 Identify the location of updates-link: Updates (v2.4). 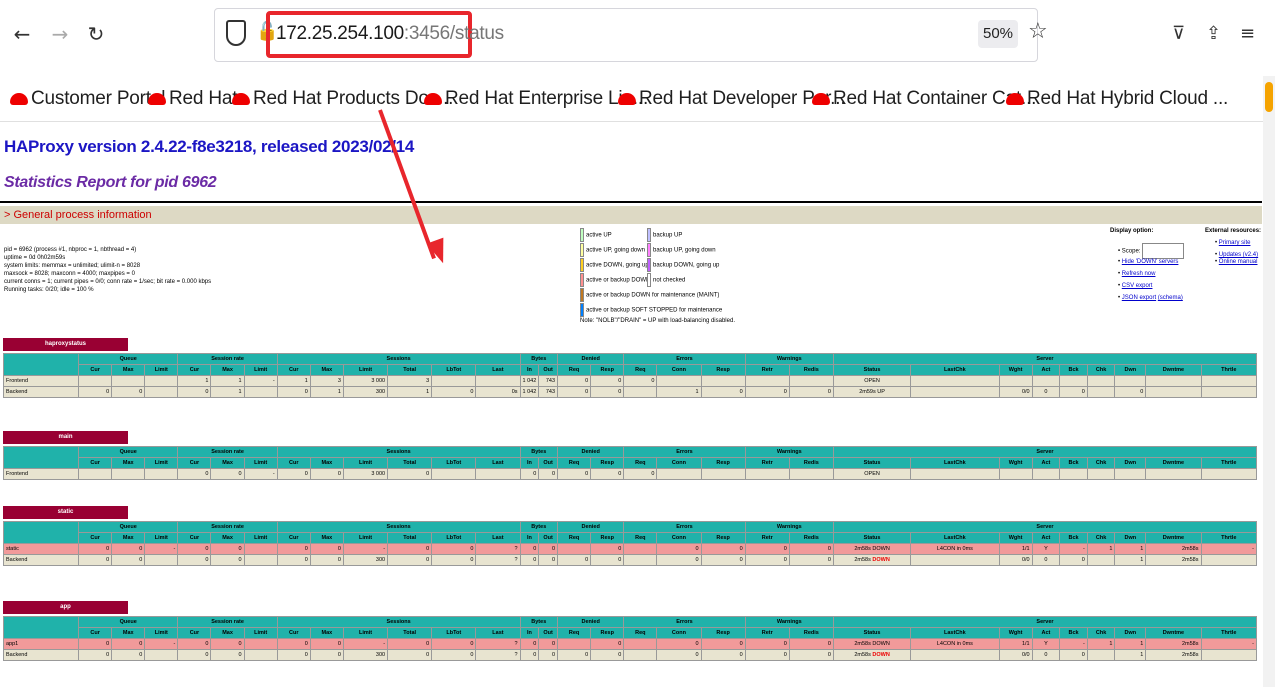
(1238, 255).